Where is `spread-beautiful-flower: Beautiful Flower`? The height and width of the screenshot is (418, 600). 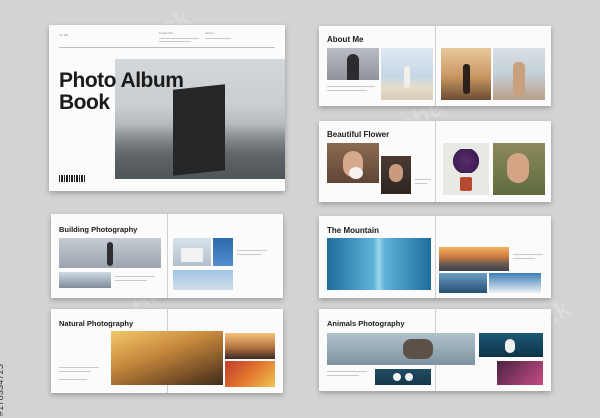 spread-beautiful-flower: Beautiful Flower is located at coordinates (435, 161).